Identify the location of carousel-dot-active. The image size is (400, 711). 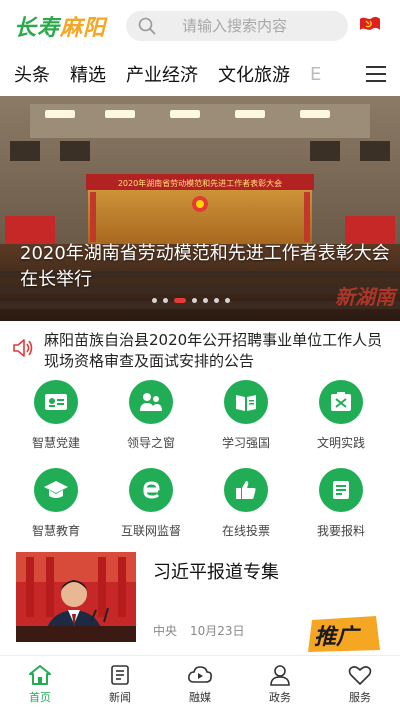
(180, 300).